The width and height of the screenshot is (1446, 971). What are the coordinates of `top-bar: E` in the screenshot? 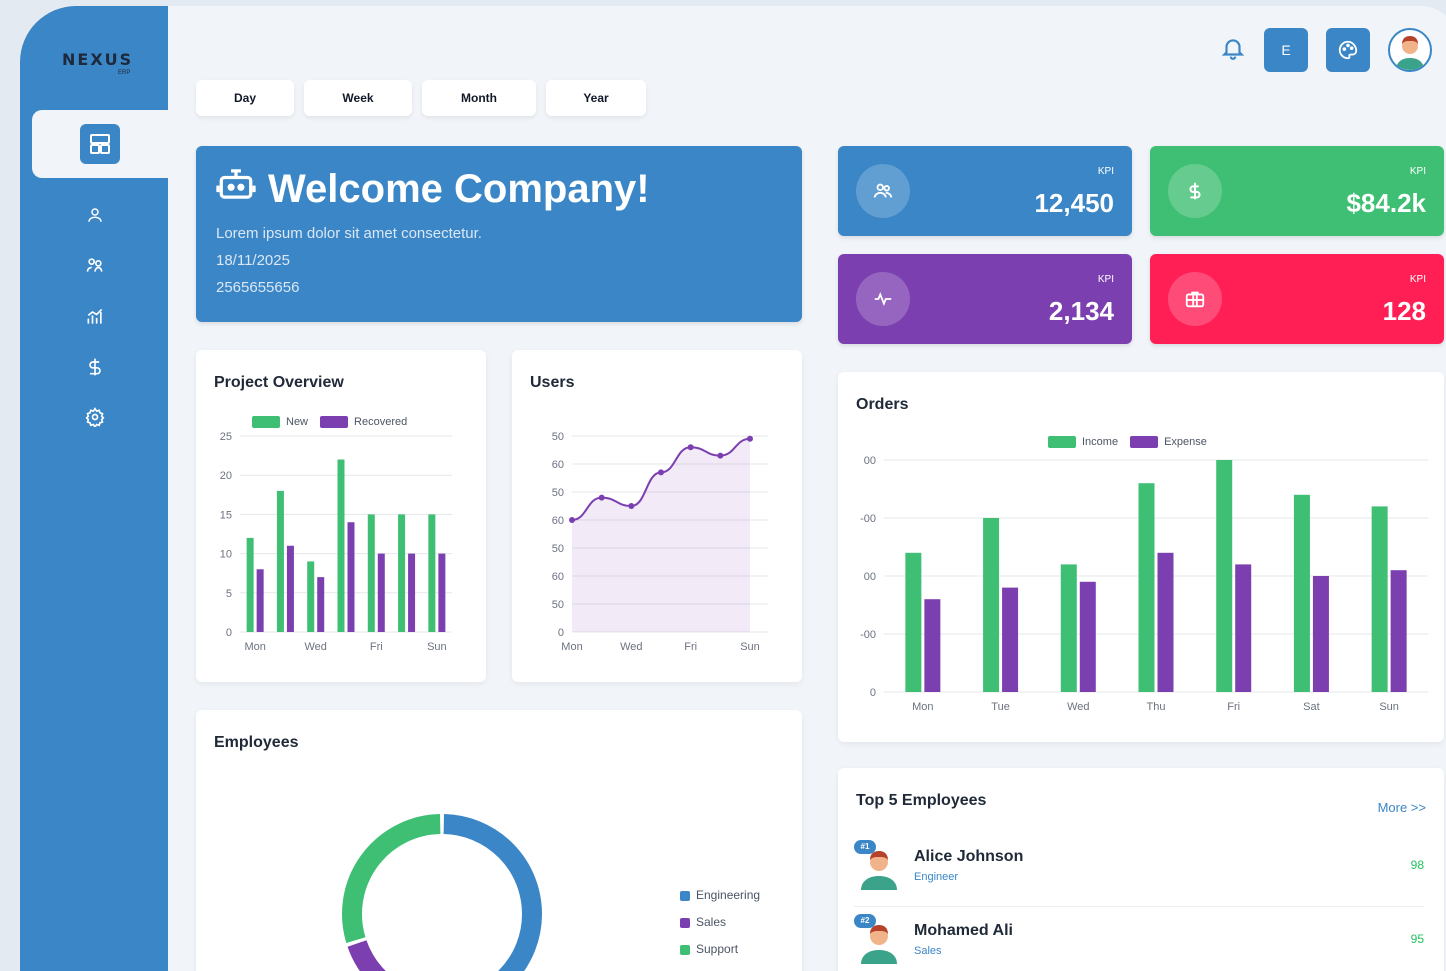 It's located at (1326, 50).